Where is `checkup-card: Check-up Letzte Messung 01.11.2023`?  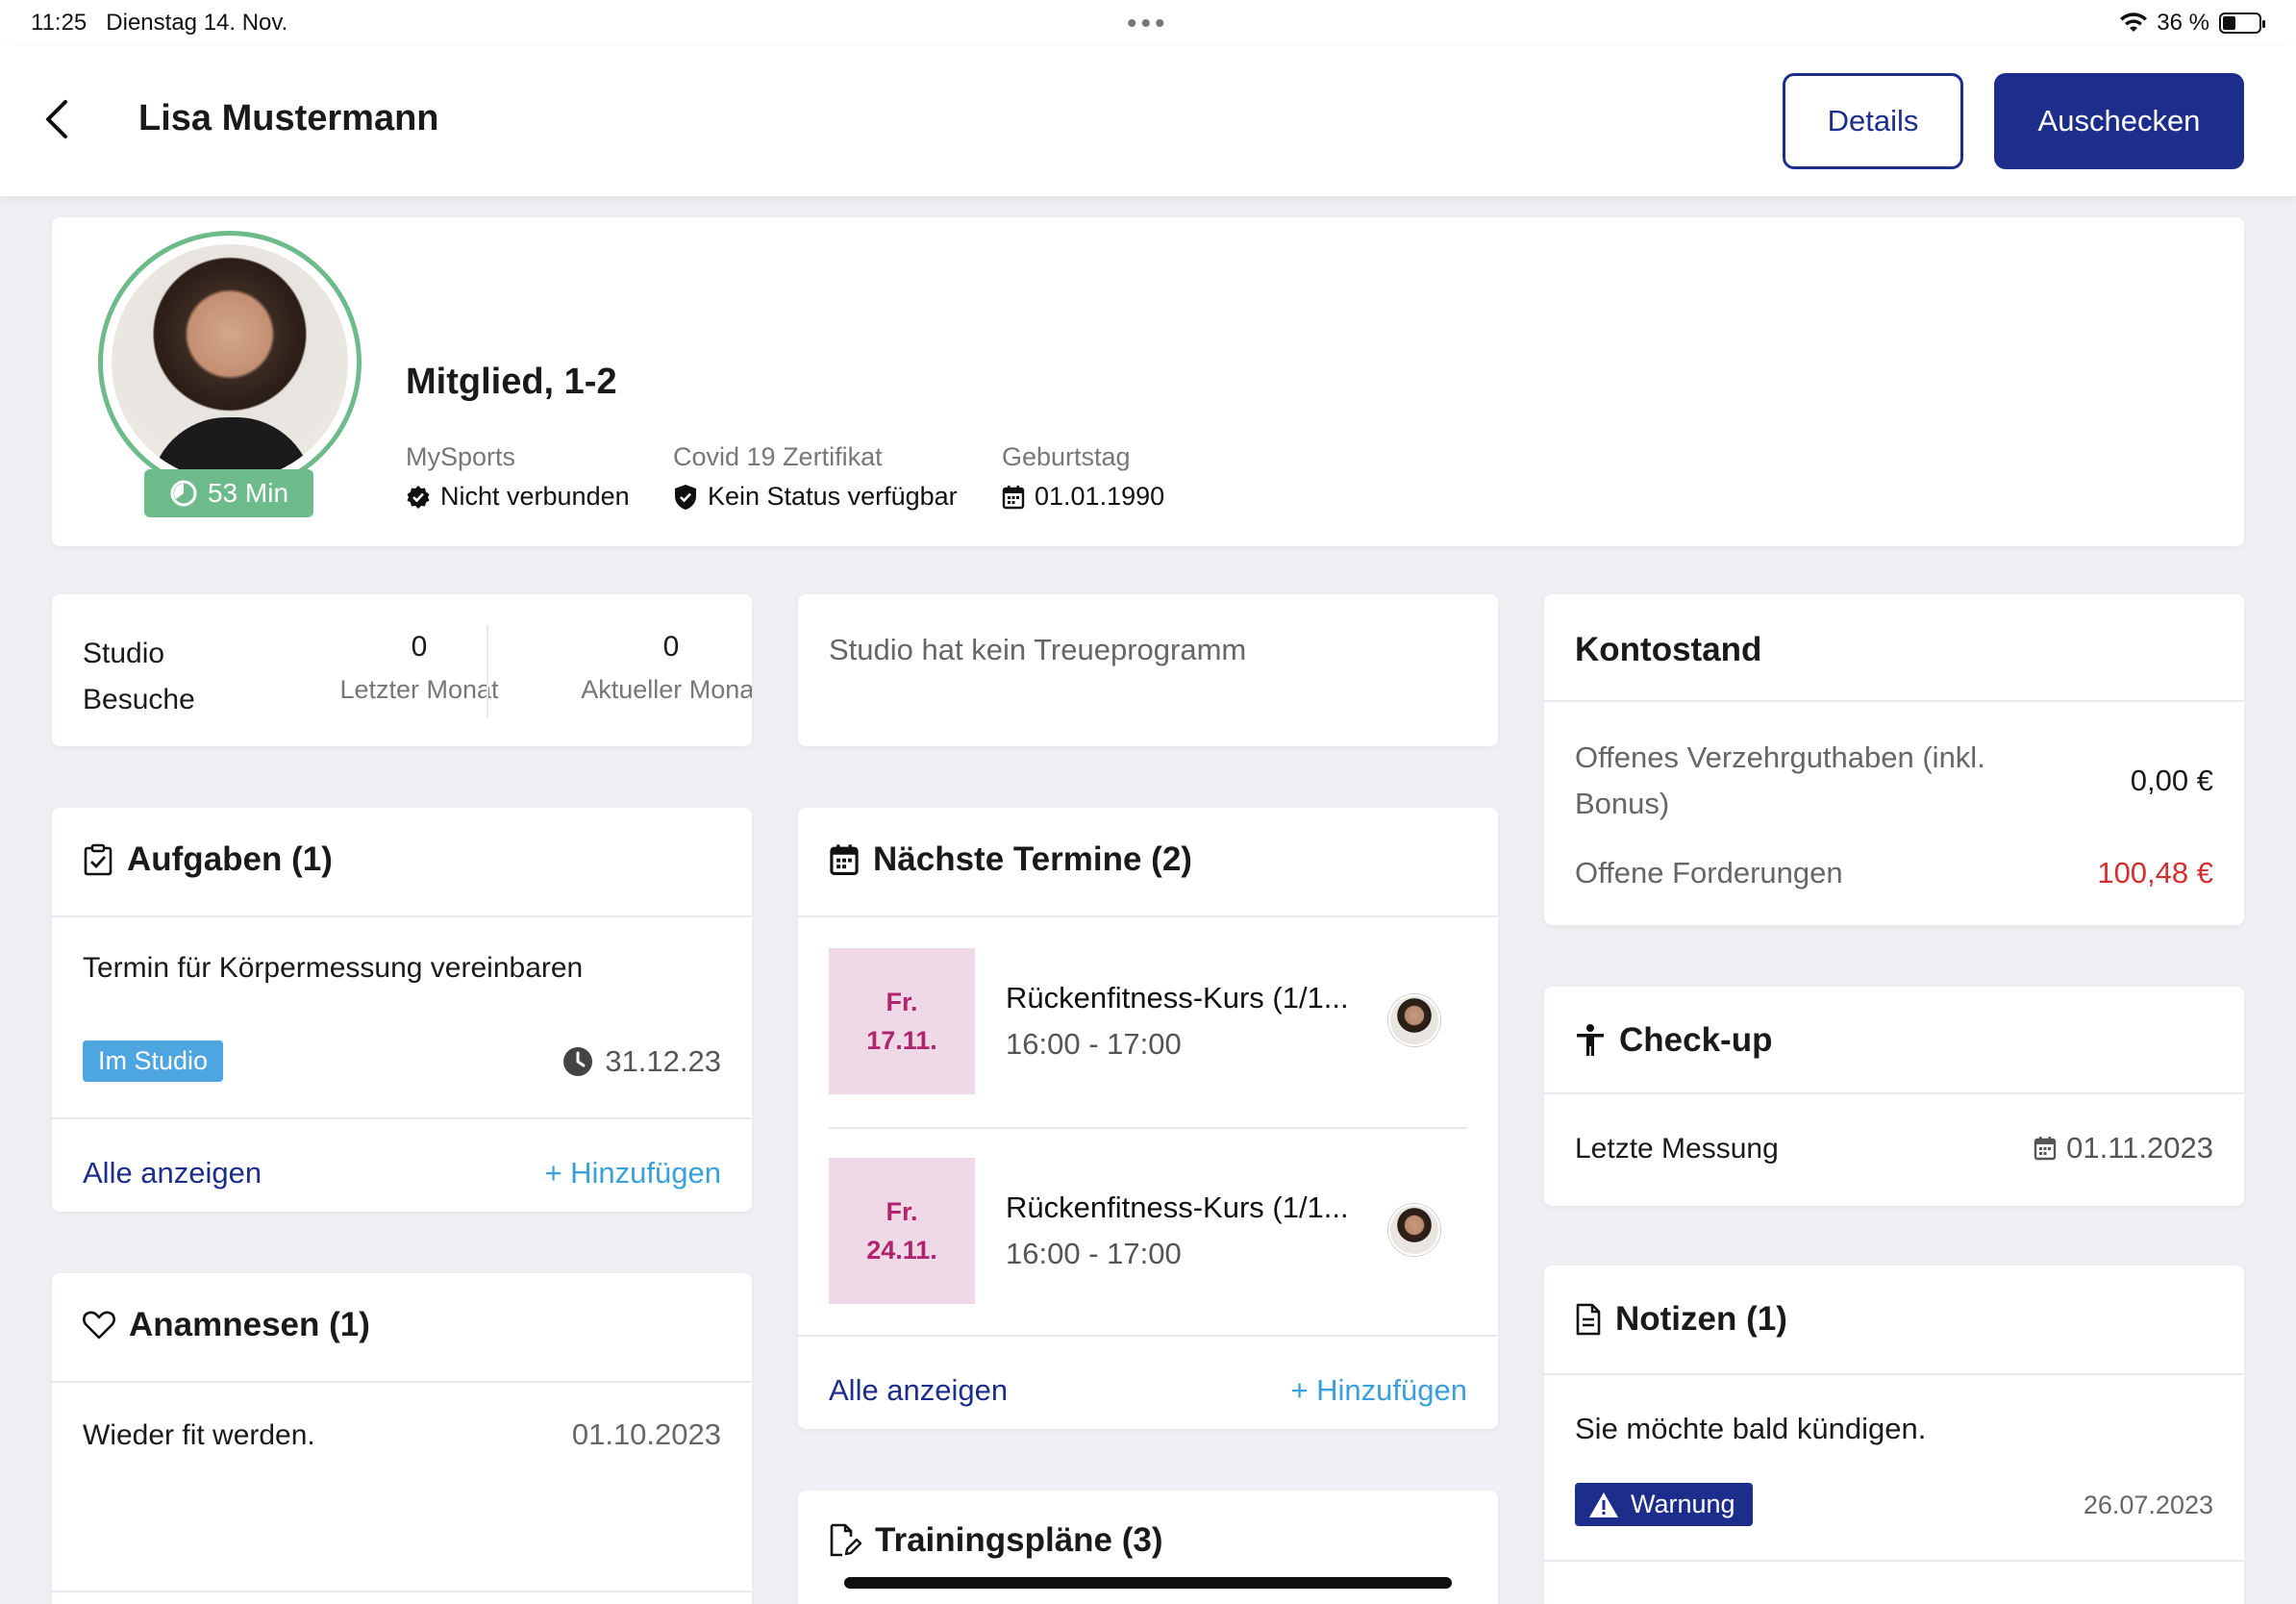
checkup-card: Check-up Letzte Messung 01.11.2023 is located at coordinates (1894, 1096).